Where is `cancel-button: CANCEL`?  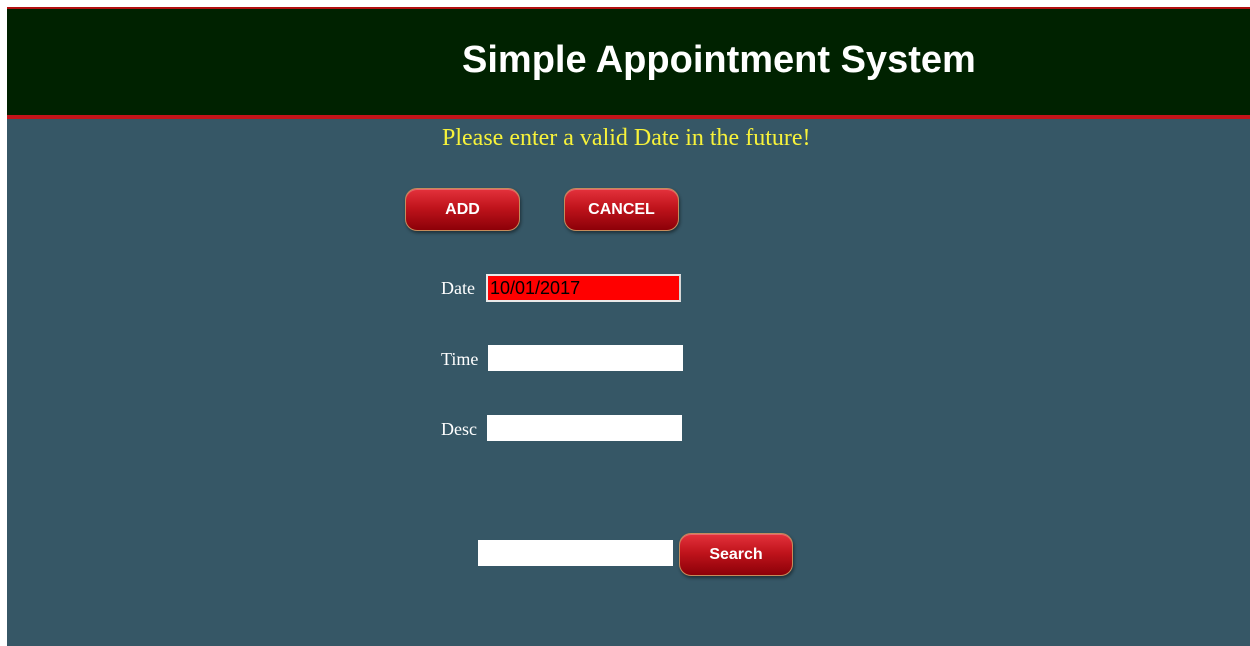
cancel-button: CANCEL is located at coordinates (621, 209).